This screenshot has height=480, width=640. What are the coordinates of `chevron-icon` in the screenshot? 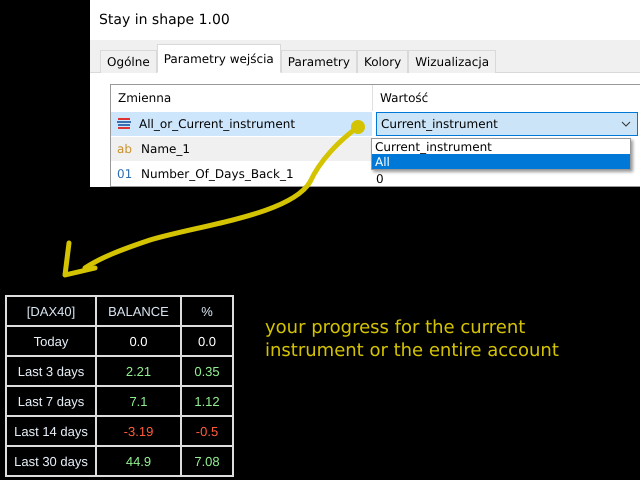 It's located at (626, 124).